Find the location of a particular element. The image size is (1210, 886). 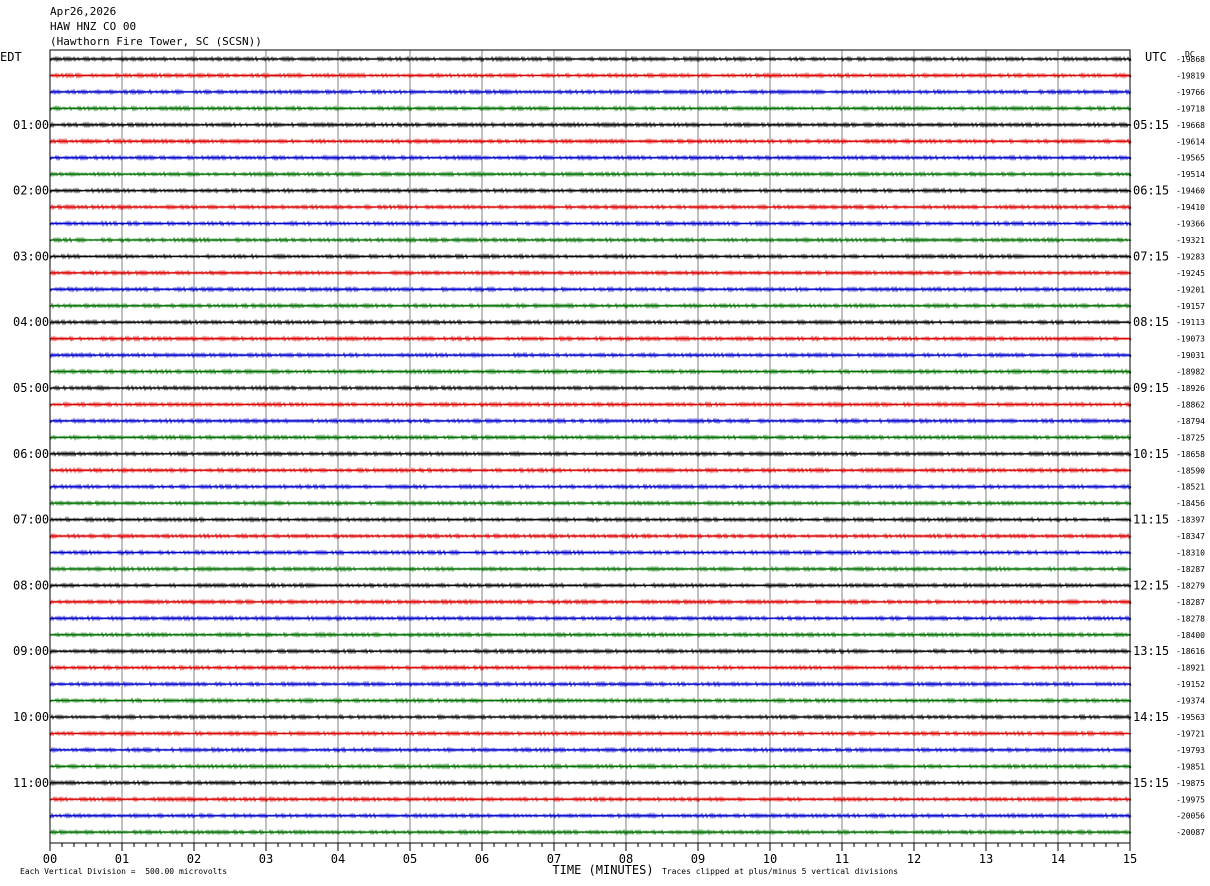

dc-offset-label: -19851 is located at coordinates (1190, 766).